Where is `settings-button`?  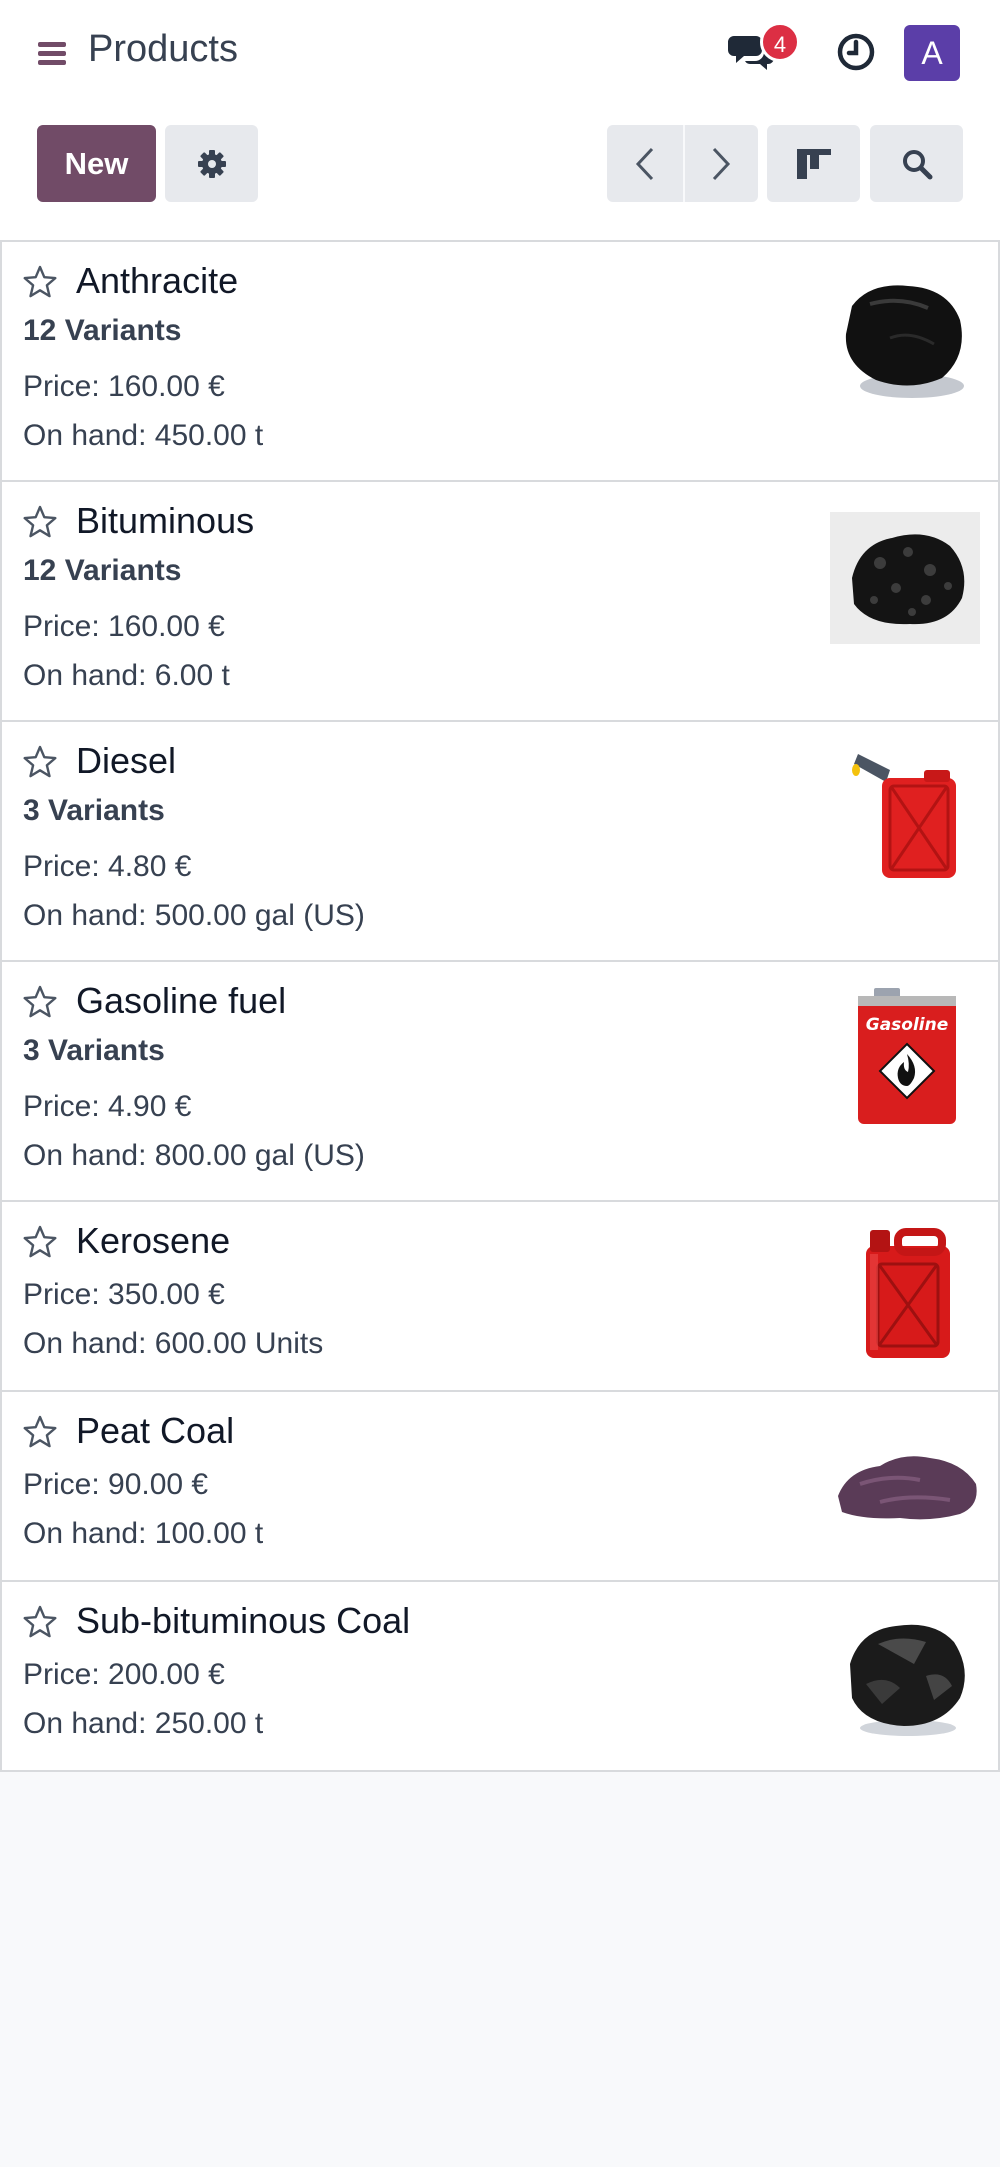
settings-button is located at coordinates (211, 163).